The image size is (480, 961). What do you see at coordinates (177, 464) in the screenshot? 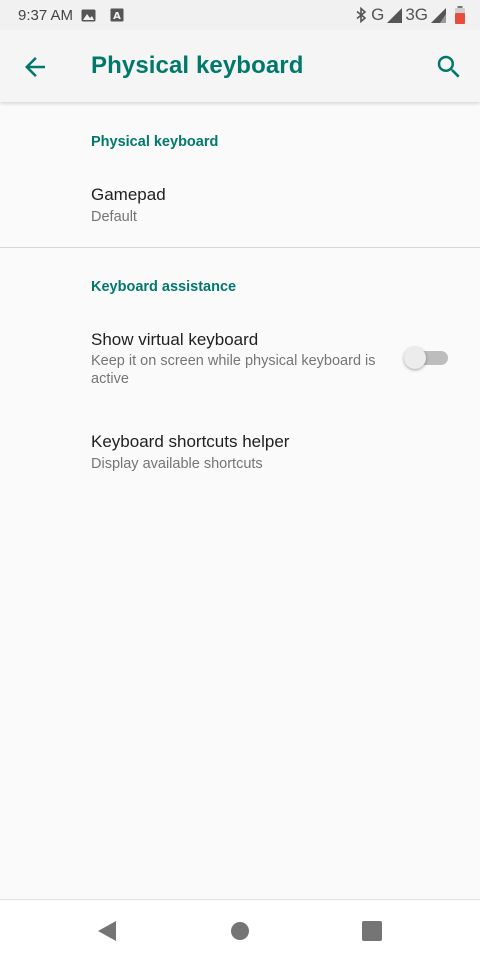
I see `keyboard-shortcuts-helper-summary: Display available shortcuts` at bounding box center [177, 464].